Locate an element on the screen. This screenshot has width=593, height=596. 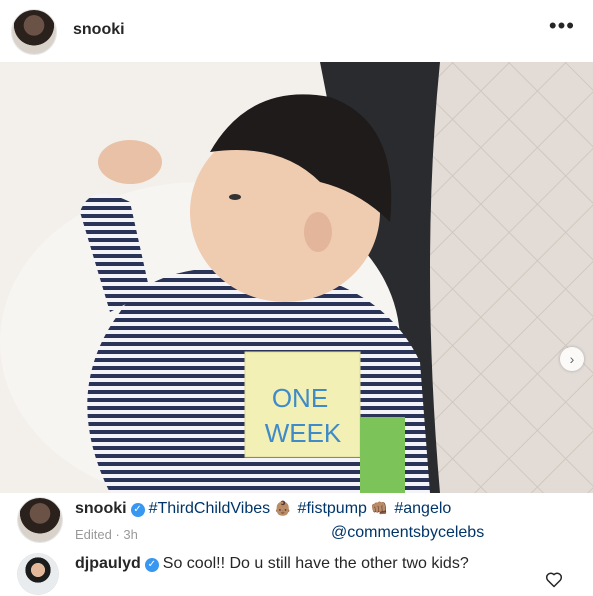
sticky-note-line-1: ONE is located at coordinates (300, 398).